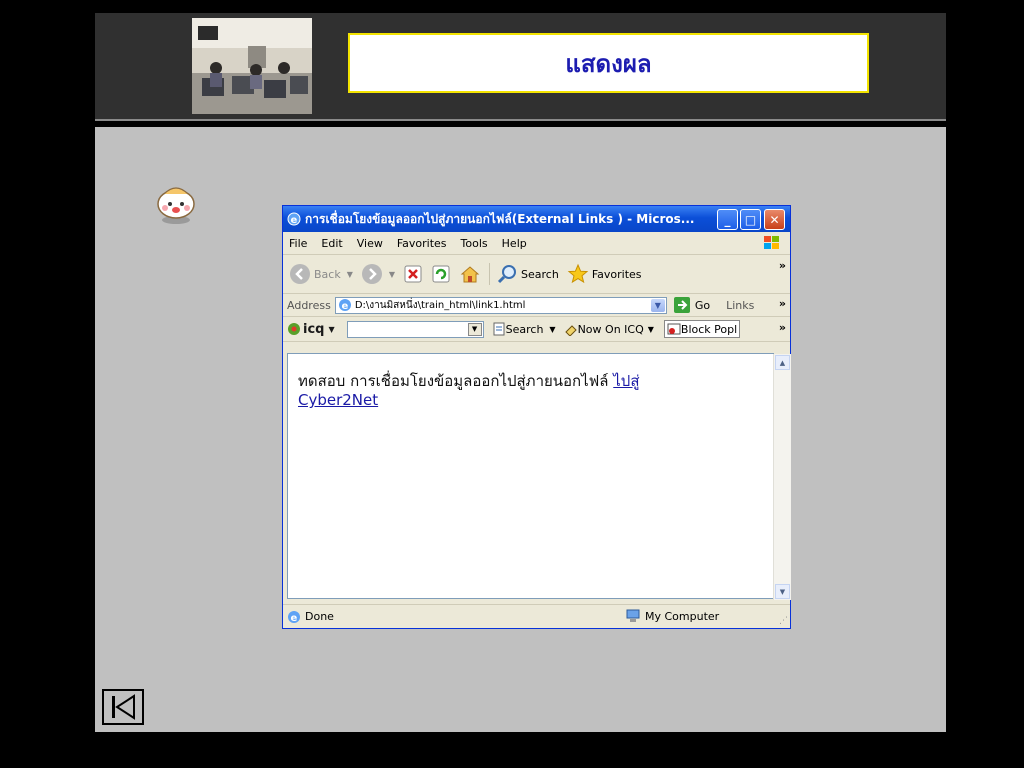  What do you see at coordinates (422, 243) in the screenshot?
I see `menu-favorites: Favorites` at bounding box center [422, 243].